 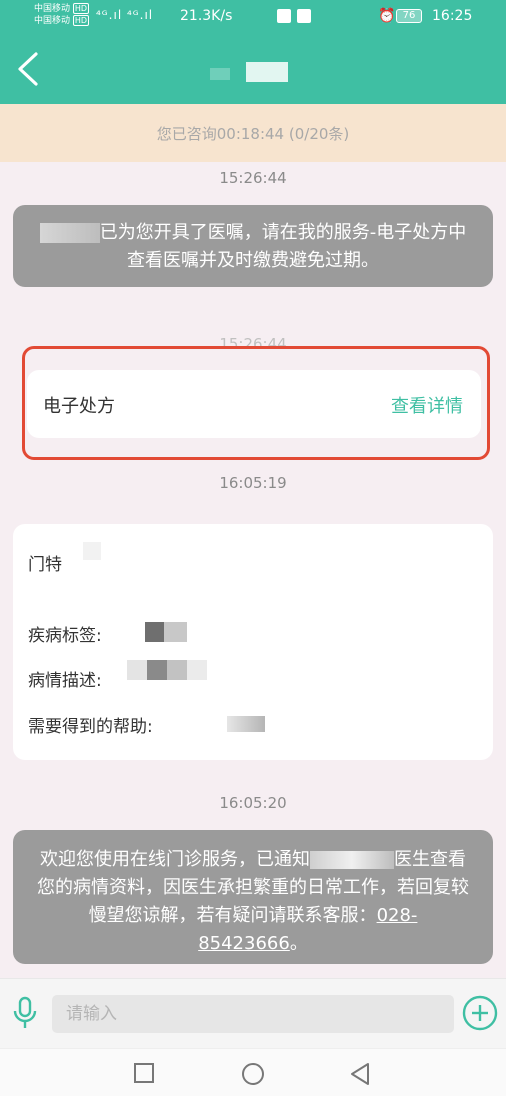 I want to click on plus-icon, so click(x=480, y=1013).